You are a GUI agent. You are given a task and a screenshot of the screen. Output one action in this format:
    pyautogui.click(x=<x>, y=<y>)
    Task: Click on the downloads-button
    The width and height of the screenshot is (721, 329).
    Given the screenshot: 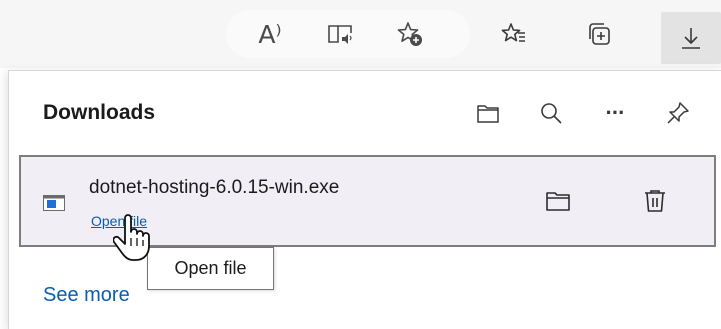 What is the action you would take?
    pyautogui.click(x=691, y=38)
    